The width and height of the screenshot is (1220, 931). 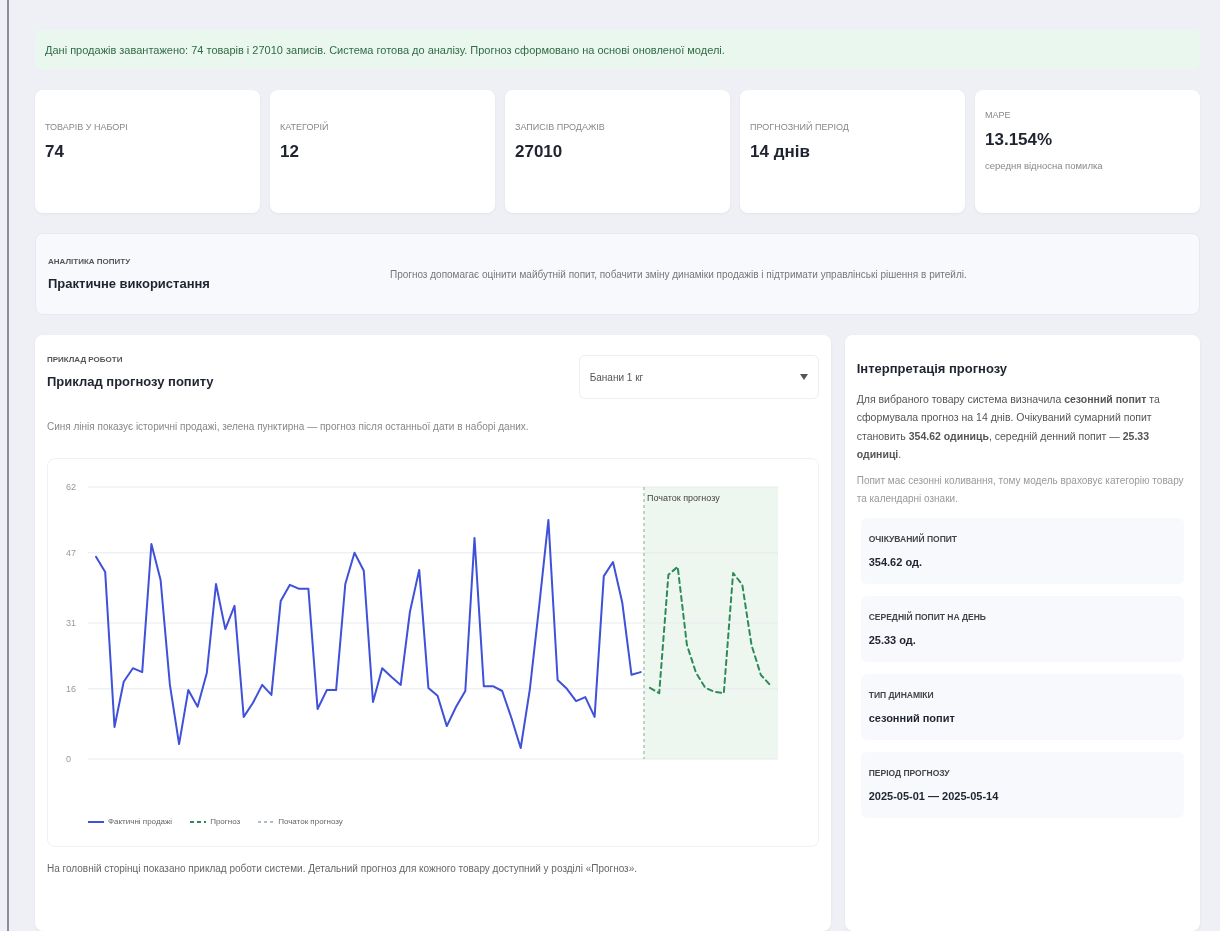 I want to click on stat-label: ЗАПИСІВ ПРОДАЖІВ, so click(x=560, y=127).